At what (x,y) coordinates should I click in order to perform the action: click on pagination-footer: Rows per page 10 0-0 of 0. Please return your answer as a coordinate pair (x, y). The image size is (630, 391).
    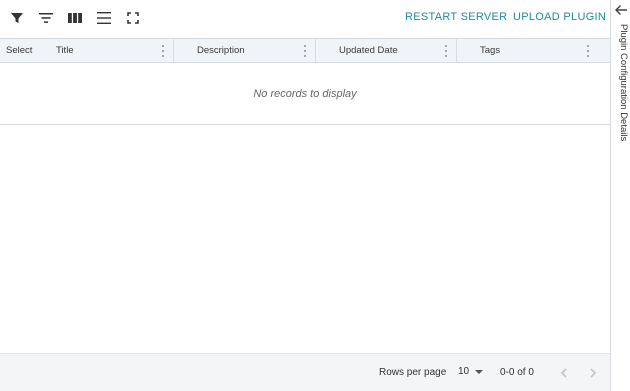
    Looking at the image, I should click on (305, 372).